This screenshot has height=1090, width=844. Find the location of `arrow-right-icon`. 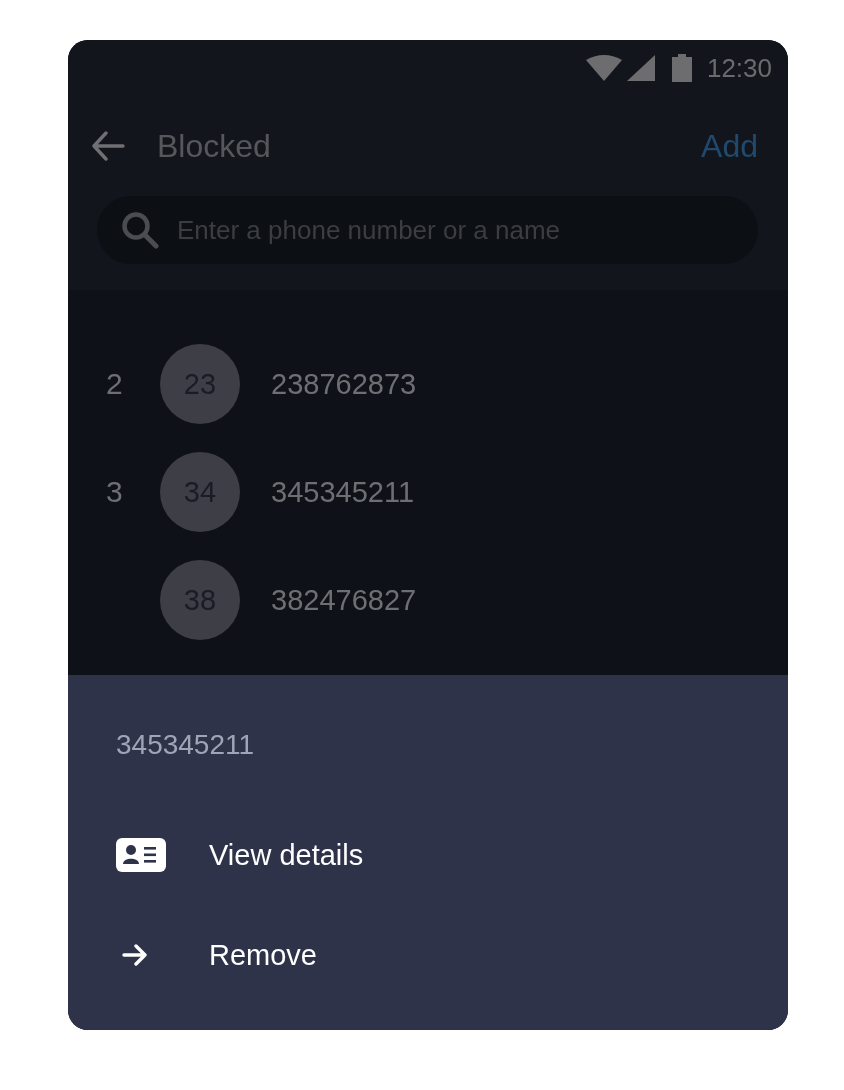

arrow-right-icon is located at coordinates (135, 955).